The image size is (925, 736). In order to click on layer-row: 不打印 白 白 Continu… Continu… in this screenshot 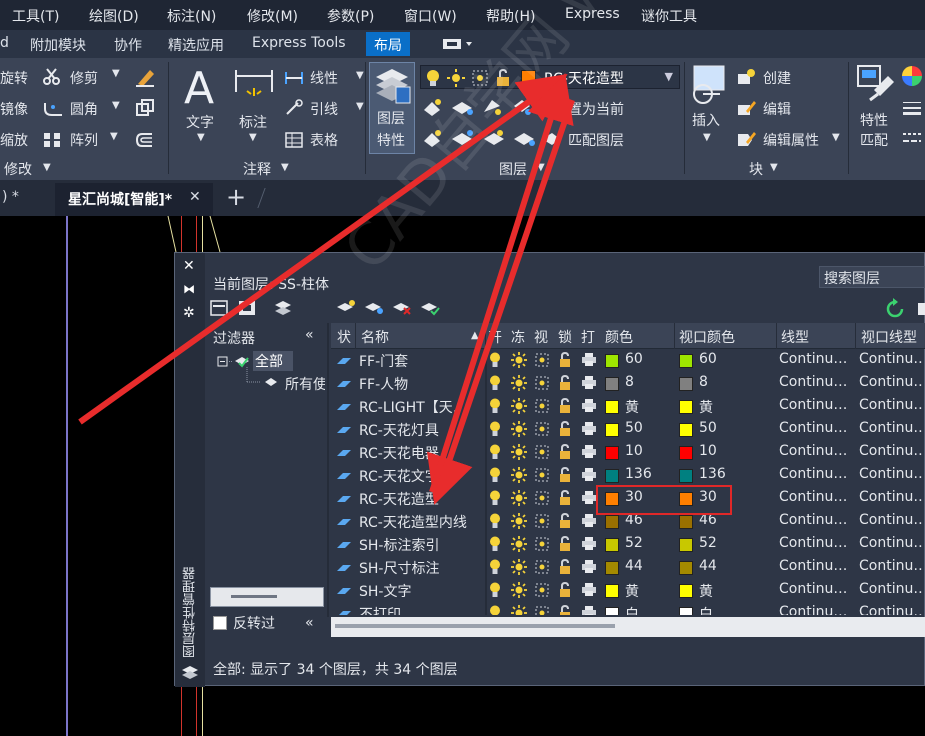, I will do `click(628, 608)`.